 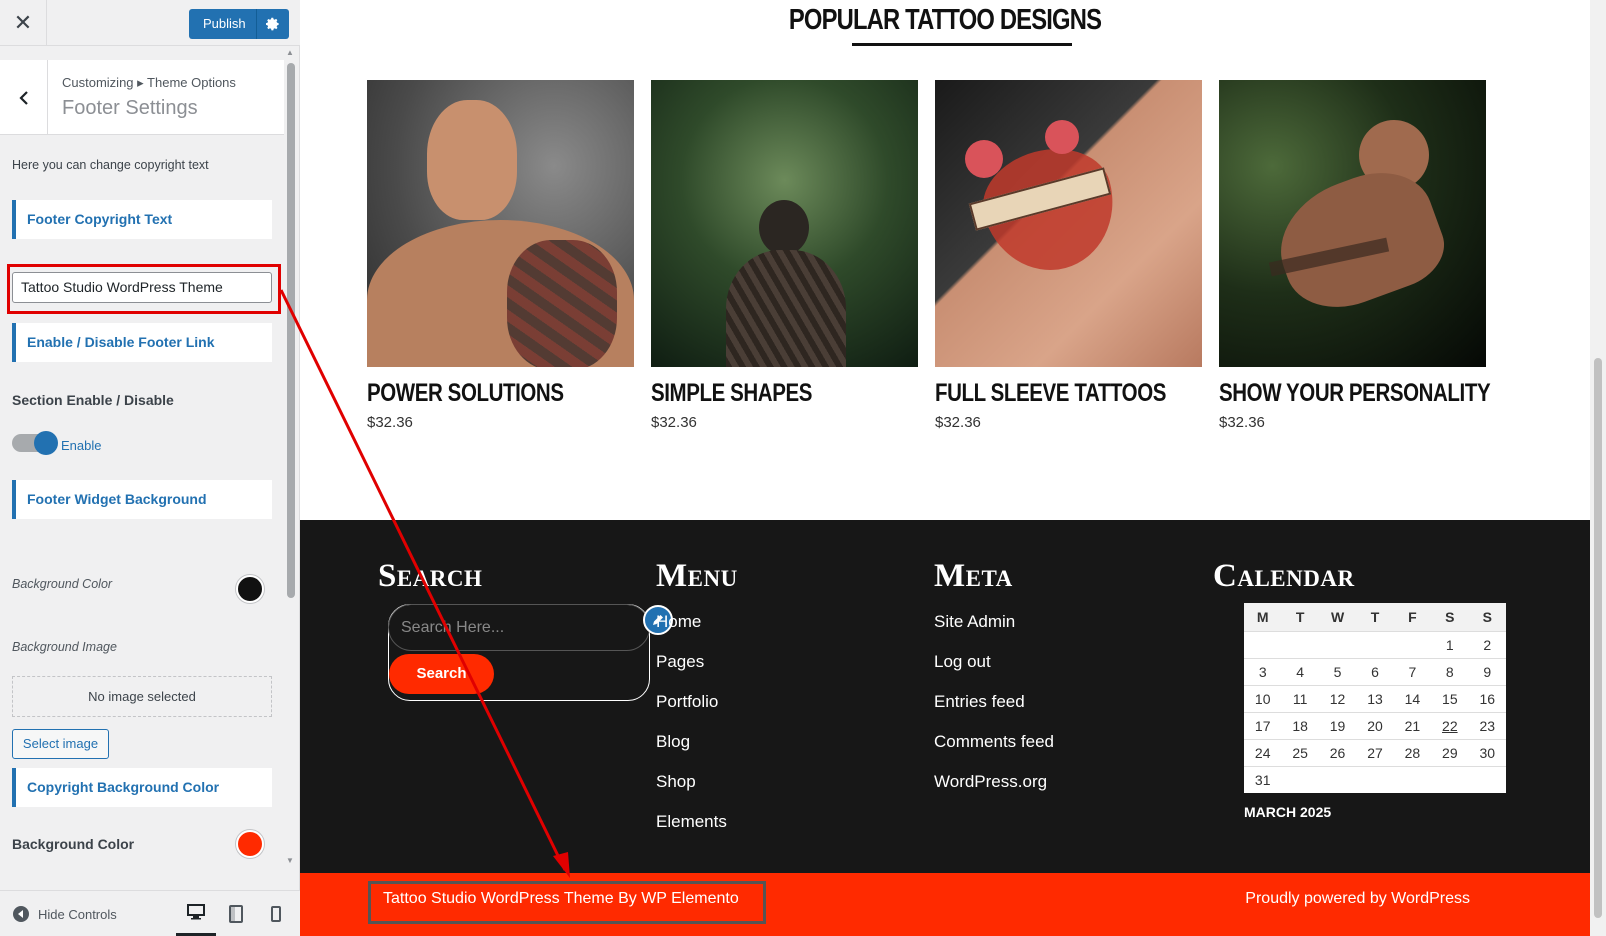 I want to click on preview-mobile-button, so click(x=276, y=913).